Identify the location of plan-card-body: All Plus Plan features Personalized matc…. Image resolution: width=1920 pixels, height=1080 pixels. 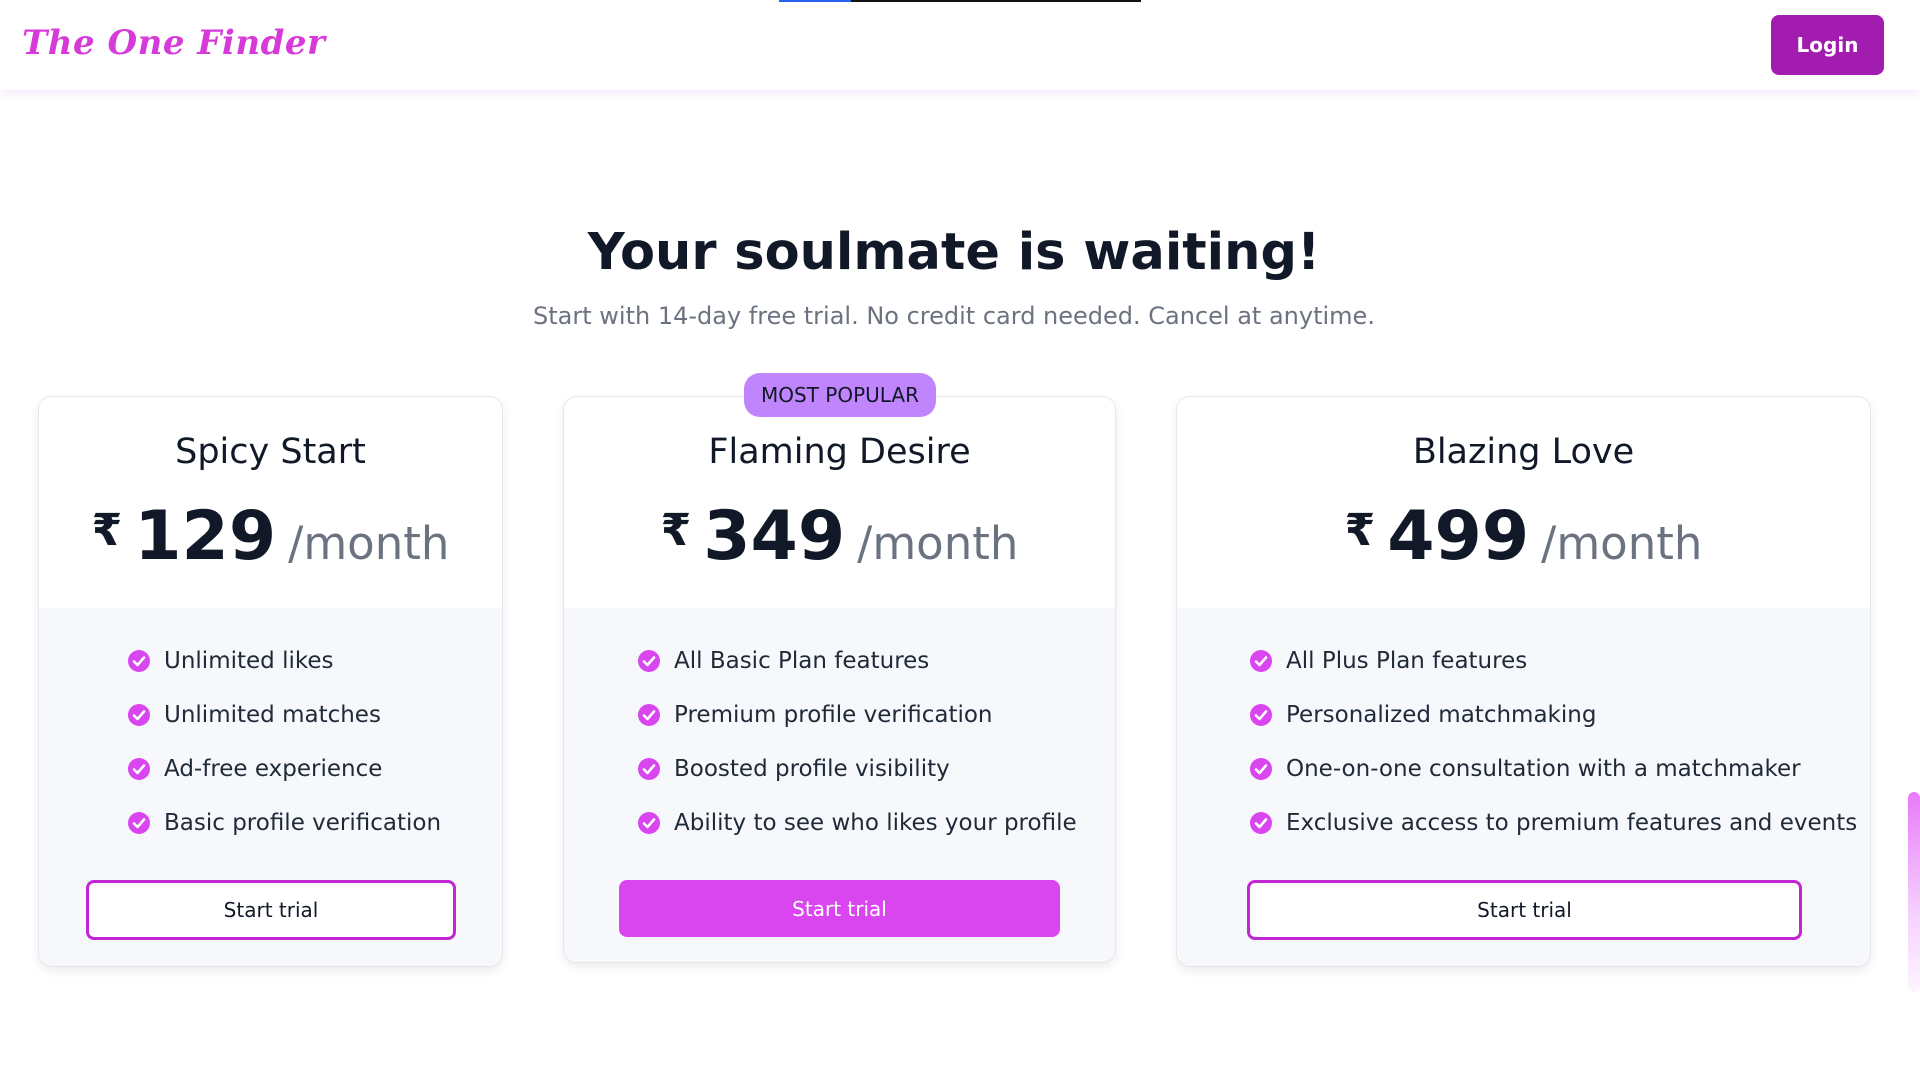
(1523, 787).